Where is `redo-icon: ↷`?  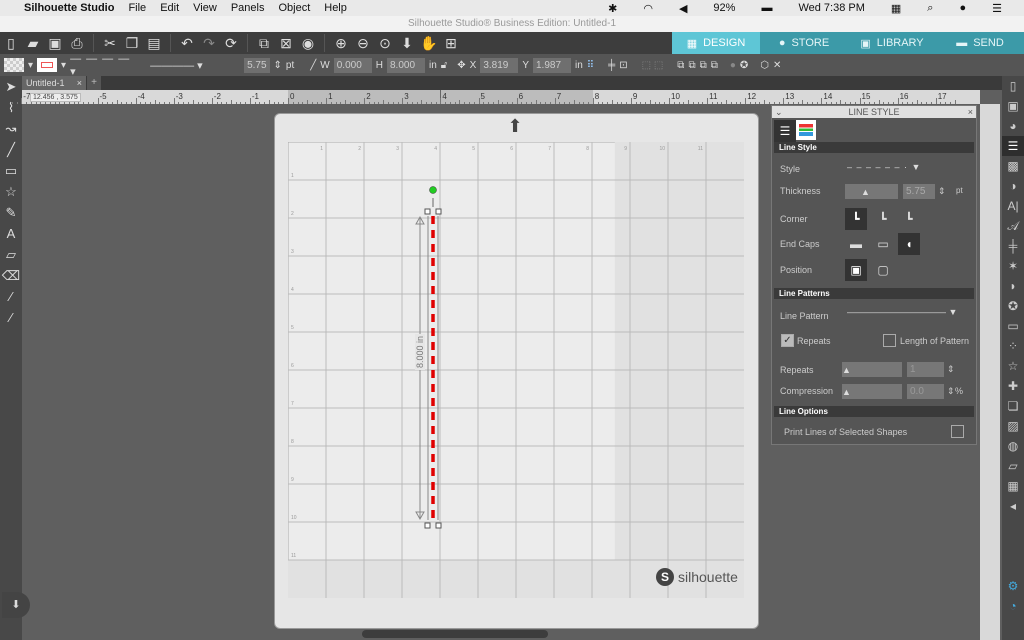 redo-icon: ↷ is located at coordinates (209, 43).